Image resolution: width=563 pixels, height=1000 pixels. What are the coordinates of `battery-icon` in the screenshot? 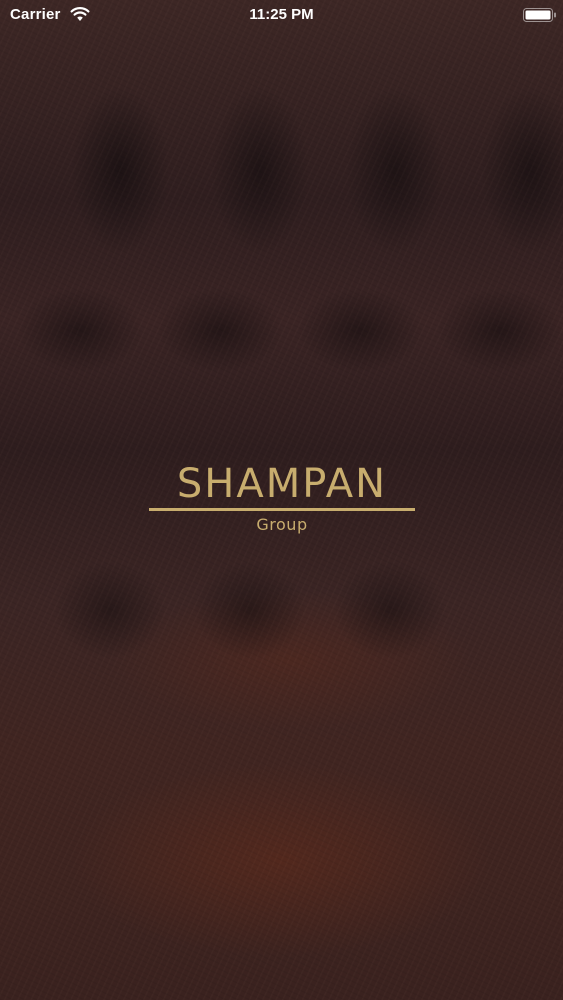 It's located at (539, 15).